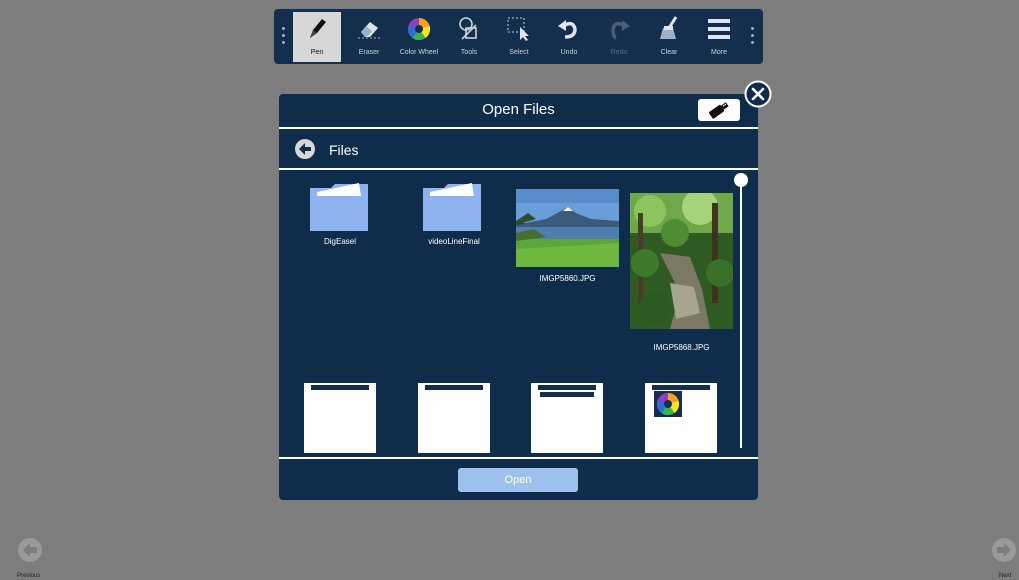 The image size is (1019, 580). I want to click on more-button: More, so click(719, 37).